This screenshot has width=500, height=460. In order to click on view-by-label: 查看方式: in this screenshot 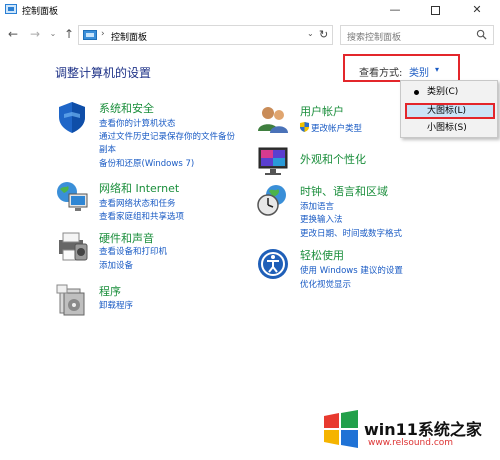, I will do `click(381, 73)`.